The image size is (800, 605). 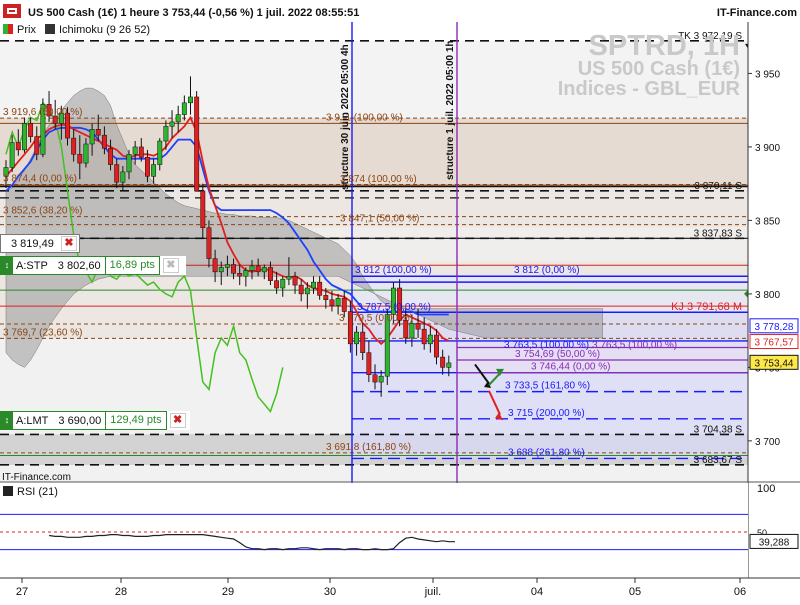 I want to click on price-badge-label: 3 778,28, so click(x=774, y=327).